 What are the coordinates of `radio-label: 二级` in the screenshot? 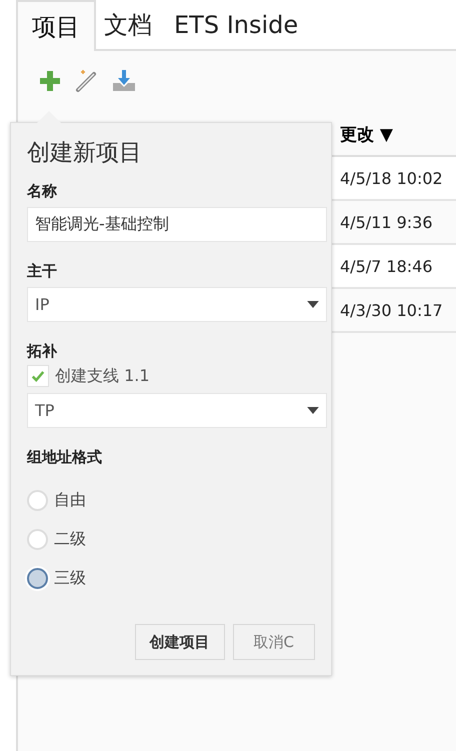 It's located at (70, 539).